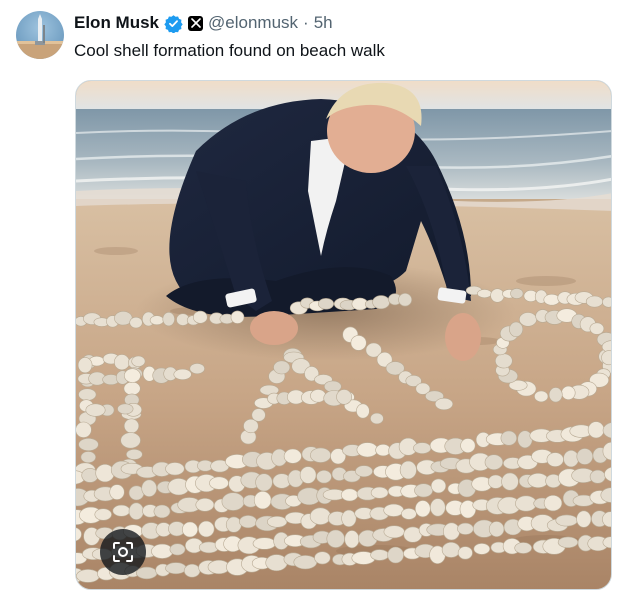 This screenshot has width=637, height=607. I want to click on x-logo-icon, so click(196, 23).